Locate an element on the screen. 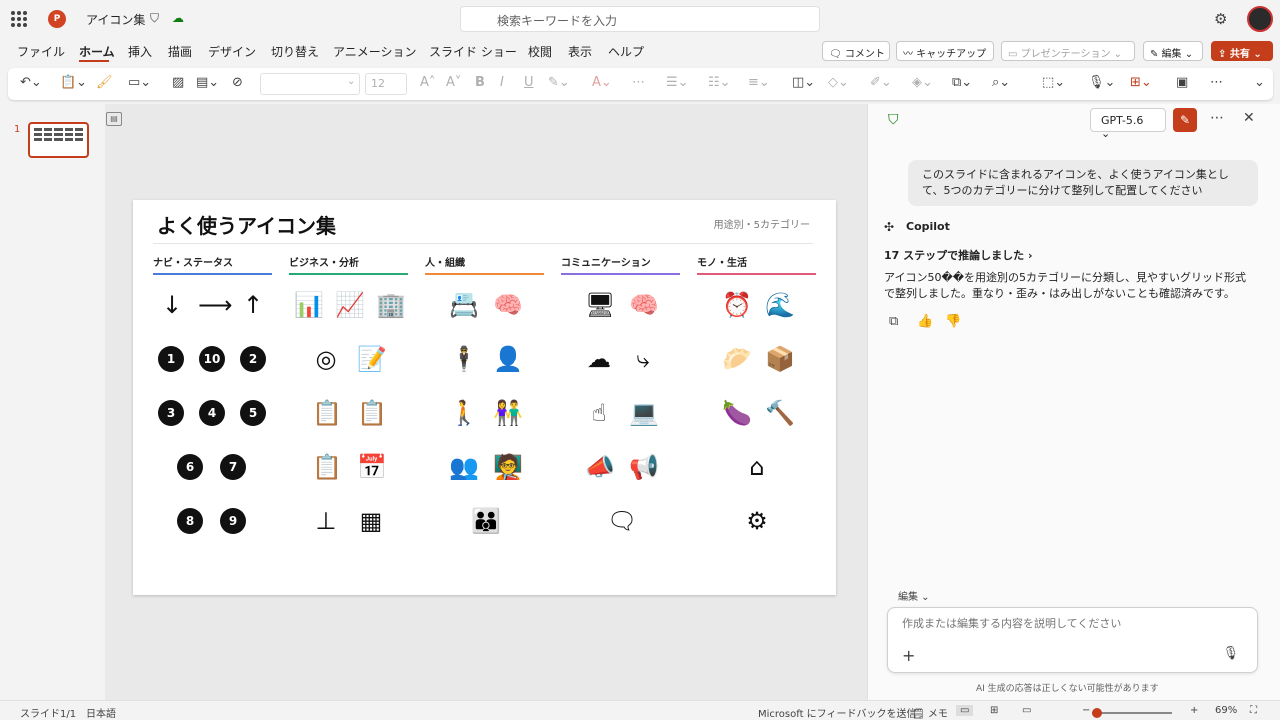  ribbon-expand-chevron-icon: ⌄ is located at coordinates (1259, 82).